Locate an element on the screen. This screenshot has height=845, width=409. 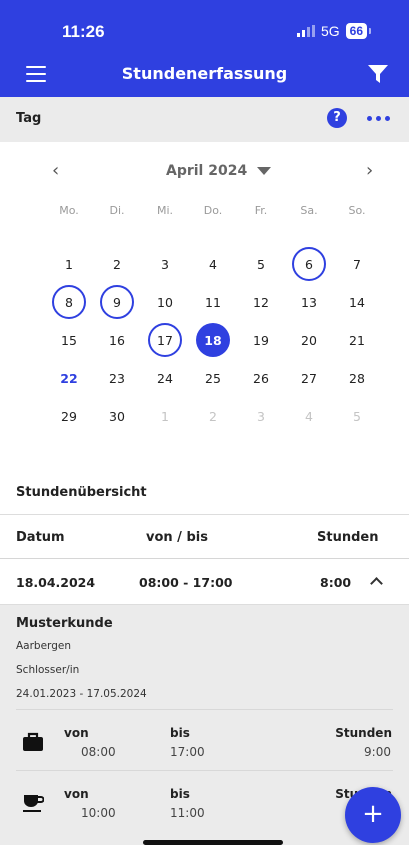
calendar-day-label: 7 is located at coordinates (357, 264).